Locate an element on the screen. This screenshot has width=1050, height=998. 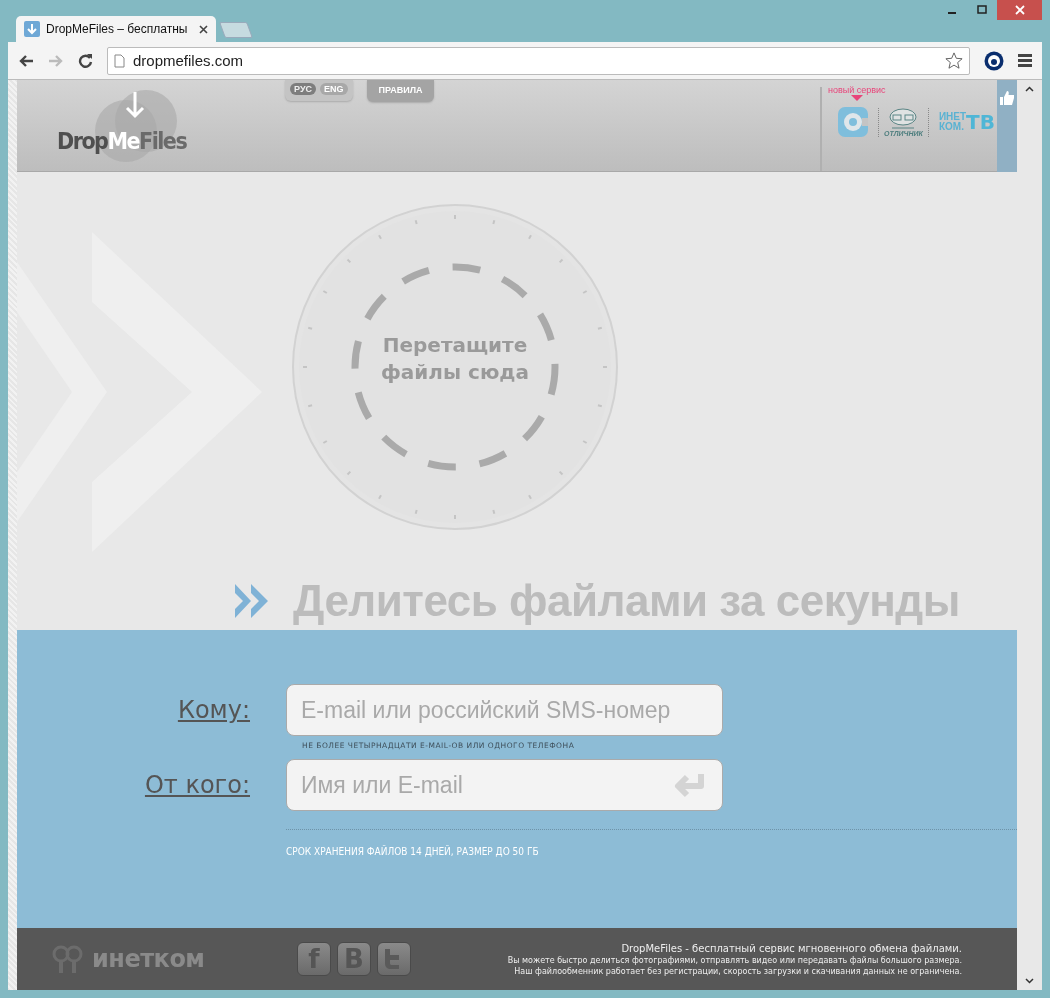
menu-icon is located at coordinates (1025, 60).